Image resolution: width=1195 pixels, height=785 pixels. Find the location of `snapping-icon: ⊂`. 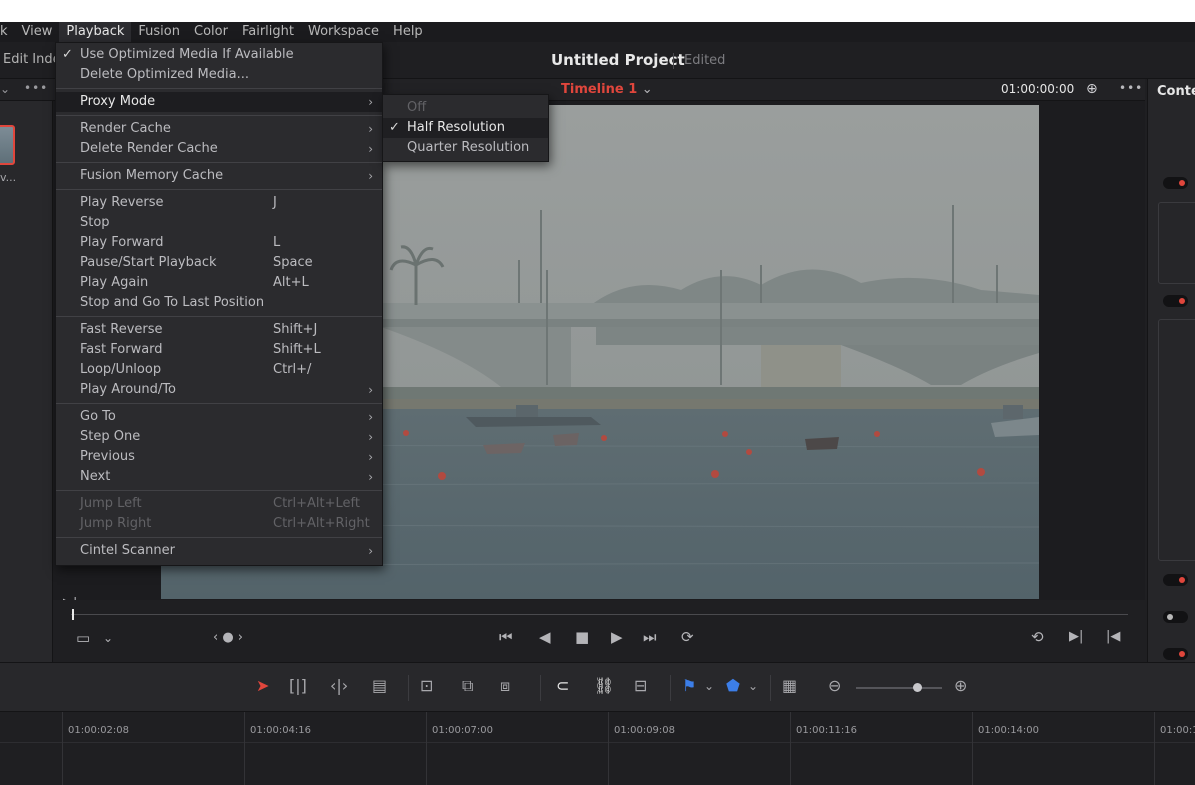

snapping-icon: ⊂ is located at coordinates (562, 686).